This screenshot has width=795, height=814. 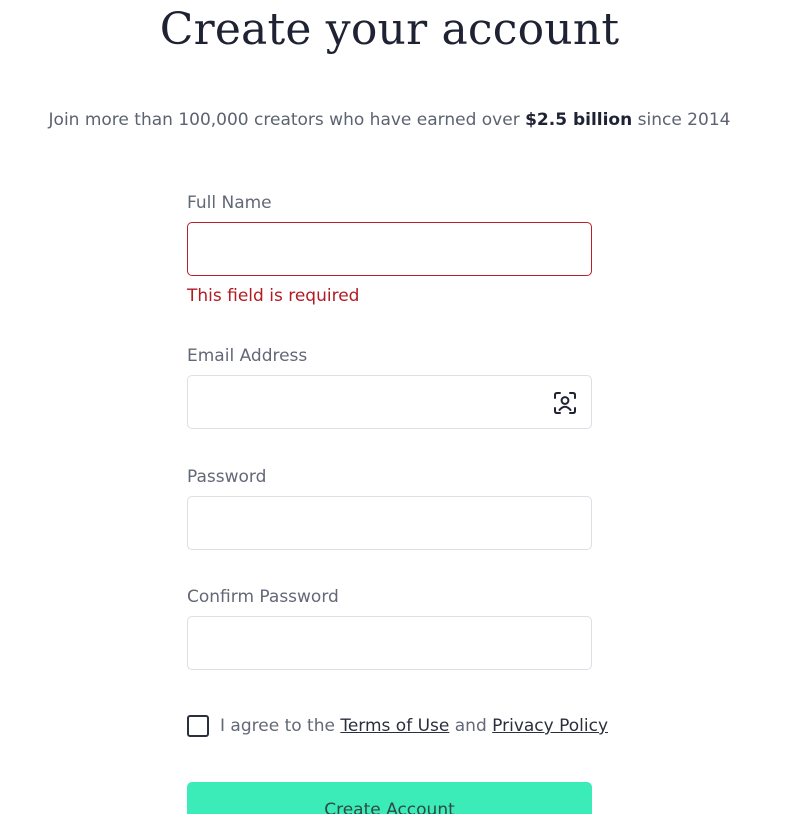 What do you see at coordinates (229, 203) in the screenshot?
I see `full-name-label: Full Name` at bounding box center [229, 203].